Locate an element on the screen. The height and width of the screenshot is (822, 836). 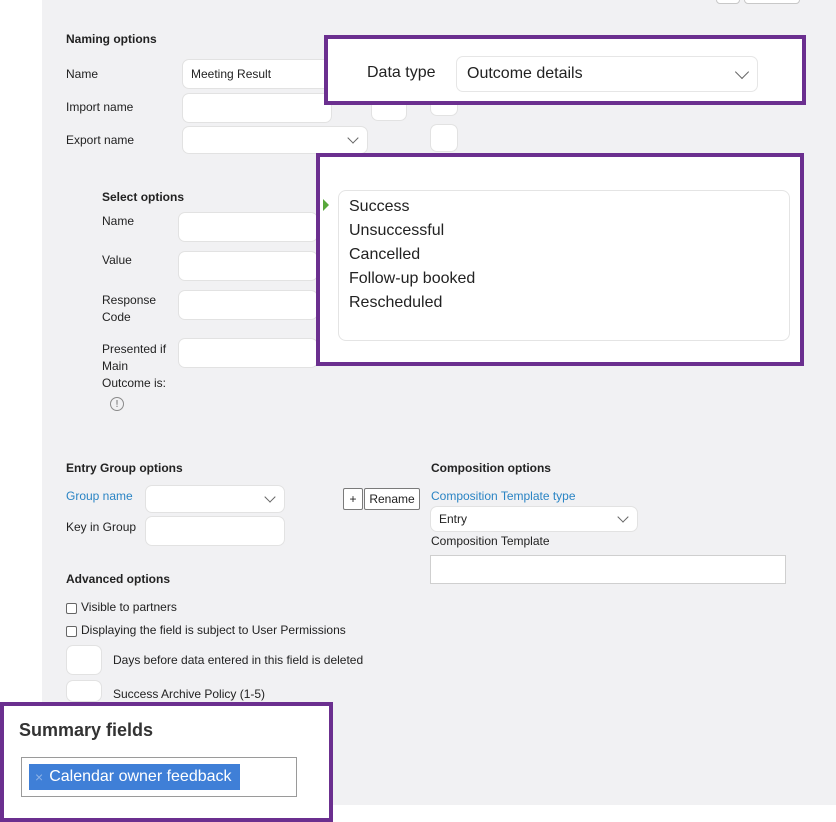
name-input: Meeting Result is located at coordinates (257, 74).